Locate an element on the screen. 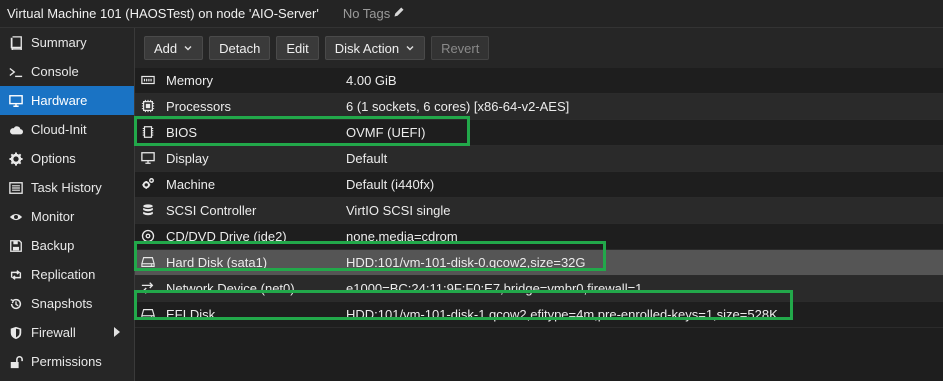 The height and width of the screenshot is (381, 943). sidebar-item-cloud-init: Cloud-Init is located at coordinates (67, 129).